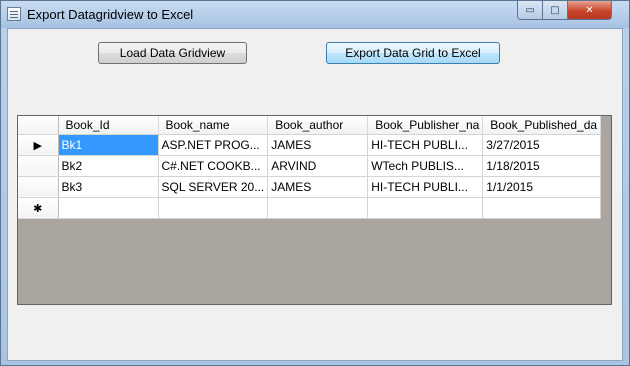 Image resolution: width=630 pixels, height=366 pixels. I want to click on column-header-book-publisher: Book_Publisher_na, so click(425, 125).